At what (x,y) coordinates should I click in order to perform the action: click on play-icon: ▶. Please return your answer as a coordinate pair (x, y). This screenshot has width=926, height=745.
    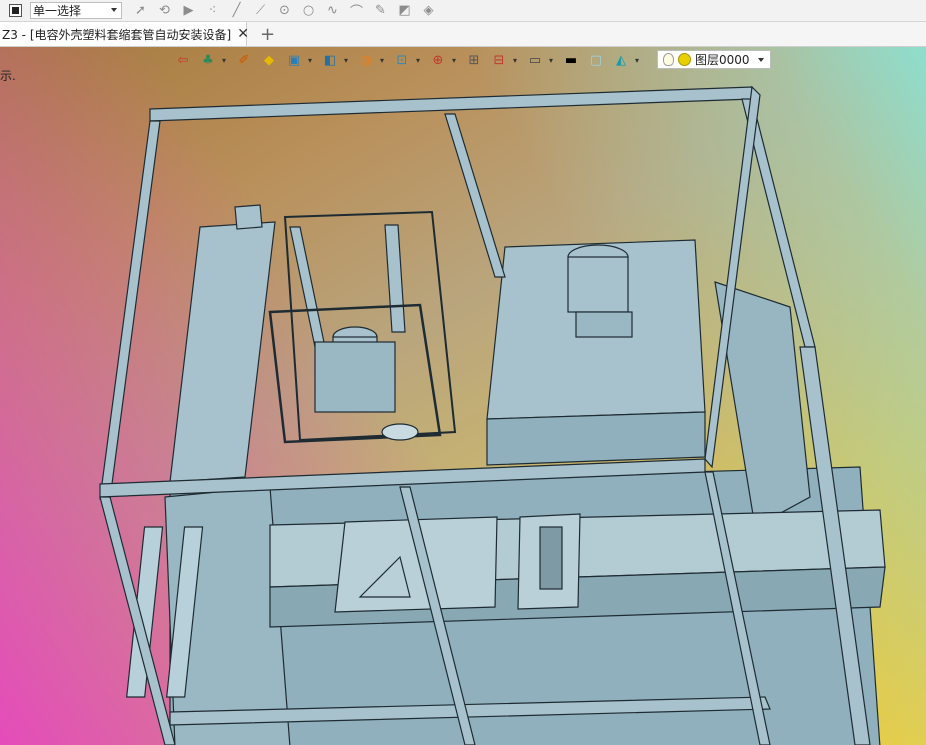
    Looking at the image, I should click on (188, 11).